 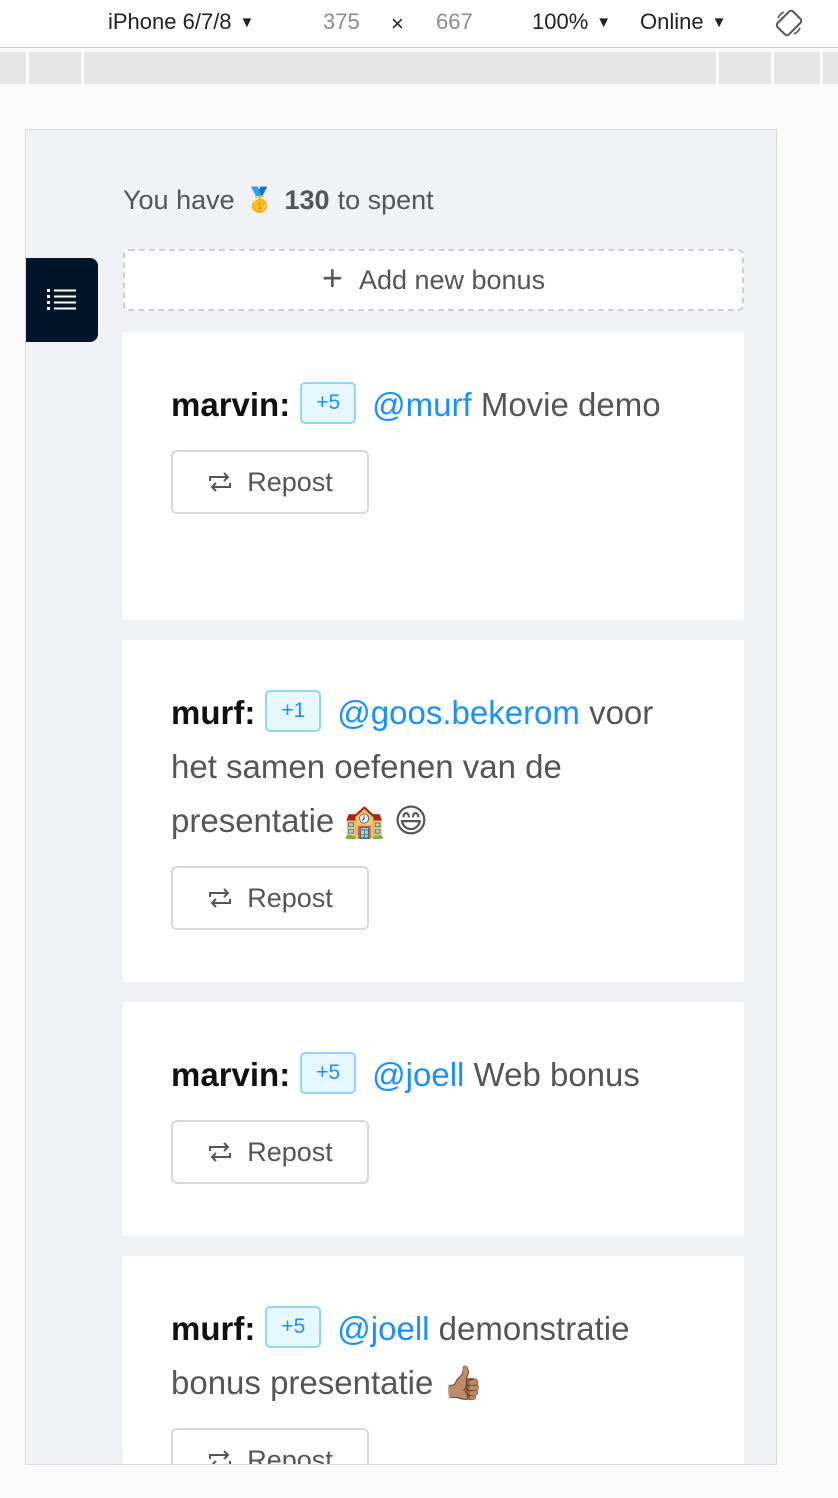 What do you see at coordinates (170, 21) in the screenshot?
I see `device-label: iPhone 6/7/8` at bounding box center [170, 21].